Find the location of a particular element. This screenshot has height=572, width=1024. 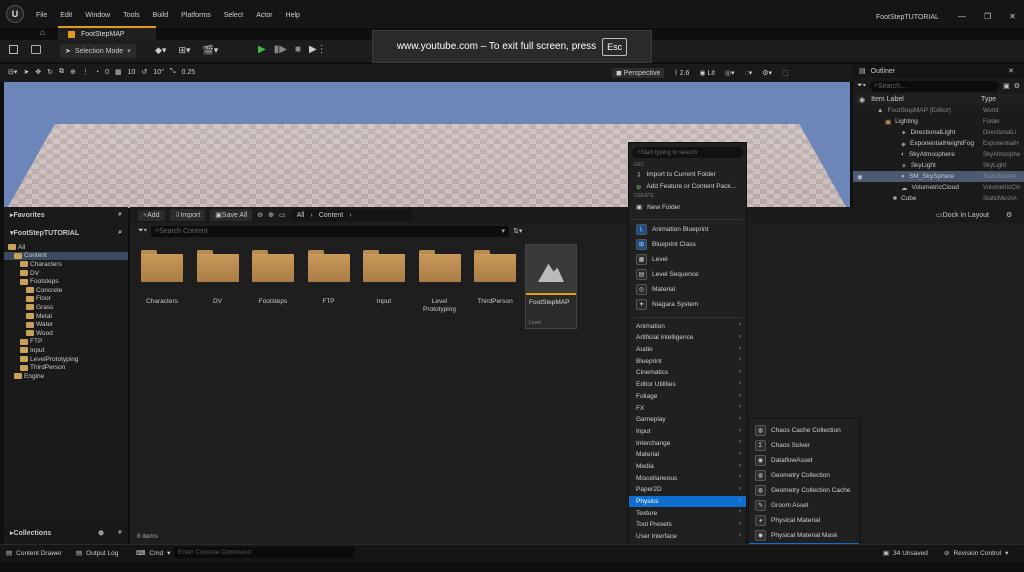

tree-folder: ThirdPerson is located at coordinates (66, 367).